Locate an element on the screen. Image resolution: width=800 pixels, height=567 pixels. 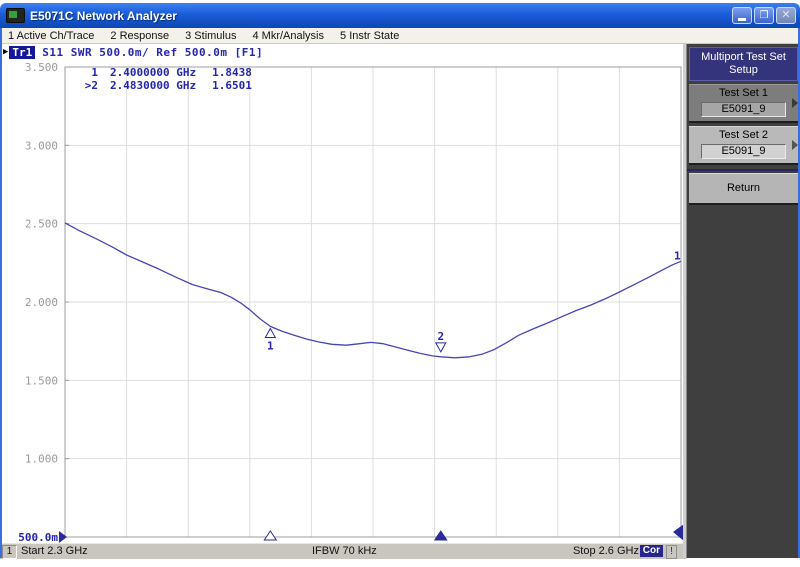
softkey-list: Test Set 1 E5091_9 Test Set 2 E5091_9 Return is located at coordinates (743, 144).